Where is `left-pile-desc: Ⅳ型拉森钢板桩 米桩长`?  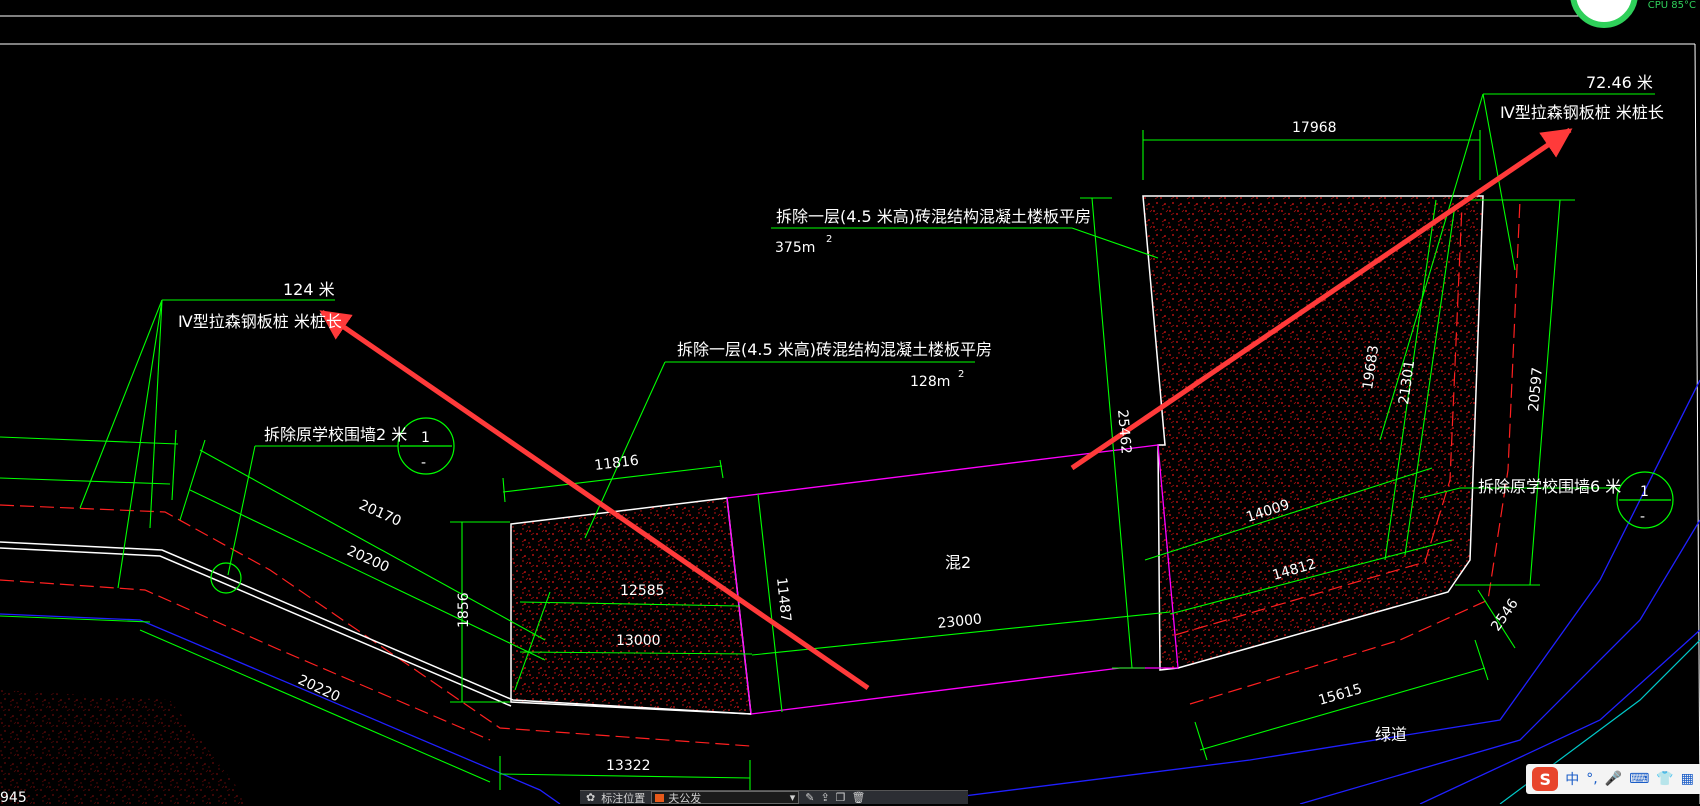 left-pile-desc: Ⅳ型拉森钢板桩 米桩长 is located at coordinates (260, 321).